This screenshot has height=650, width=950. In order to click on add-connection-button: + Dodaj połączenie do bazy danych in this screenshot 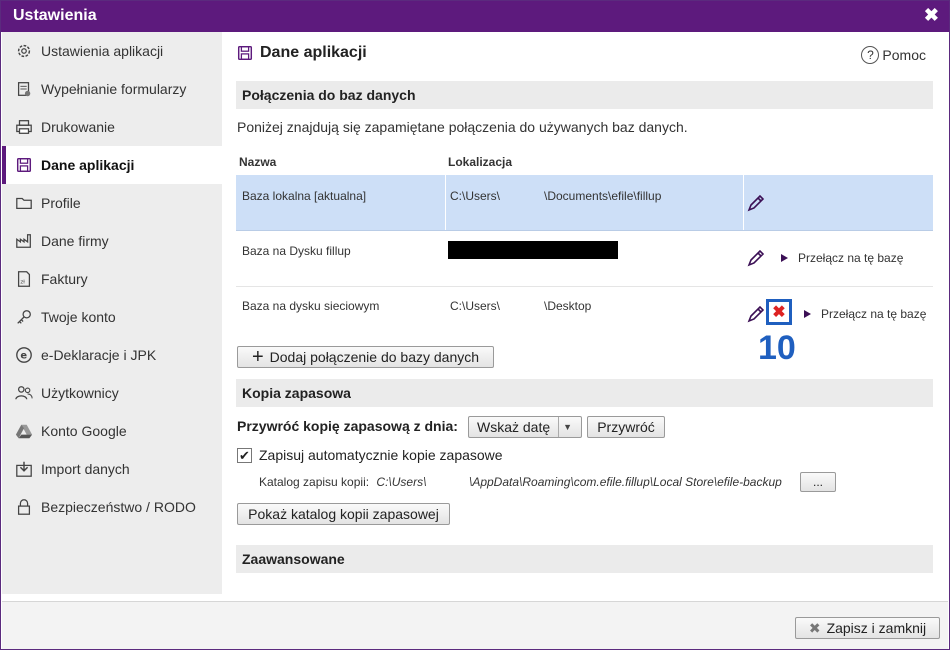, I will do `click(365, 357)`.